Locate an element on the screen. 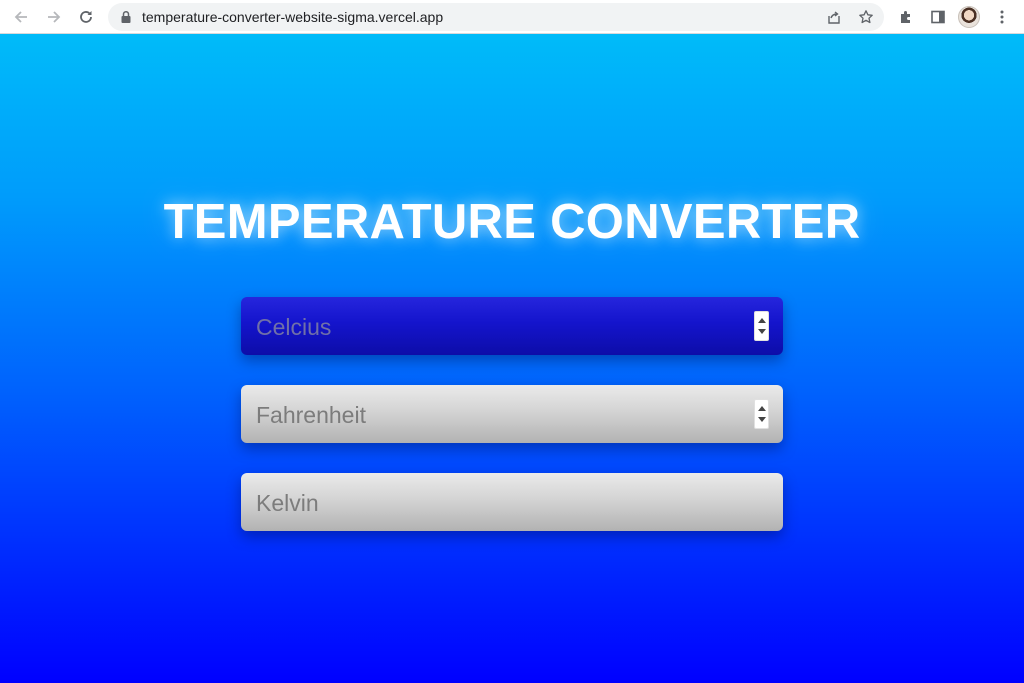  reload-icon is located at coordinates (86, 17).